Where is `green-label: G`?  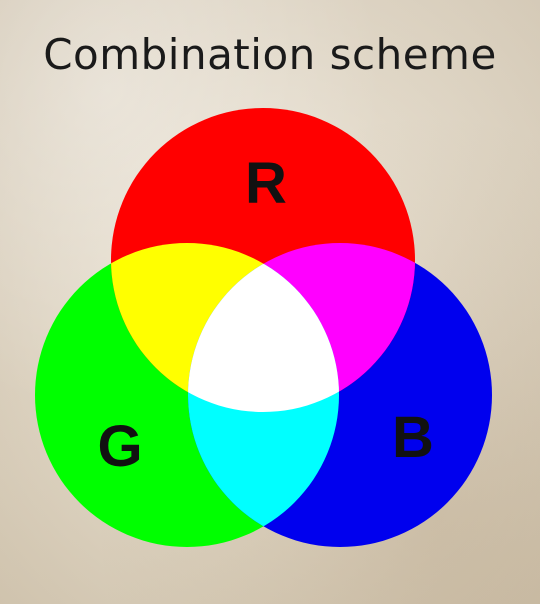
green-label: G is located at coordinates (119, 446).